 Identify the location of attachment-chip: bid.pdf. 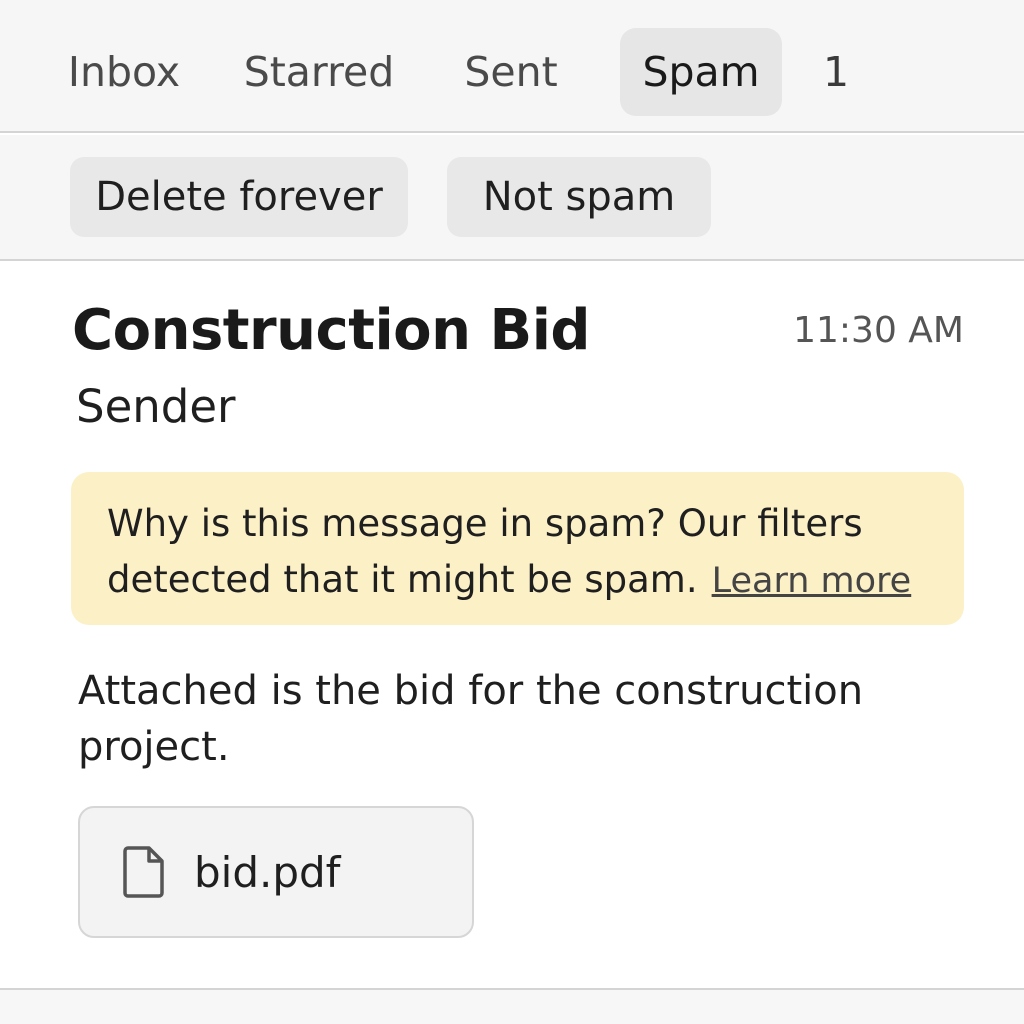
(276, 872).